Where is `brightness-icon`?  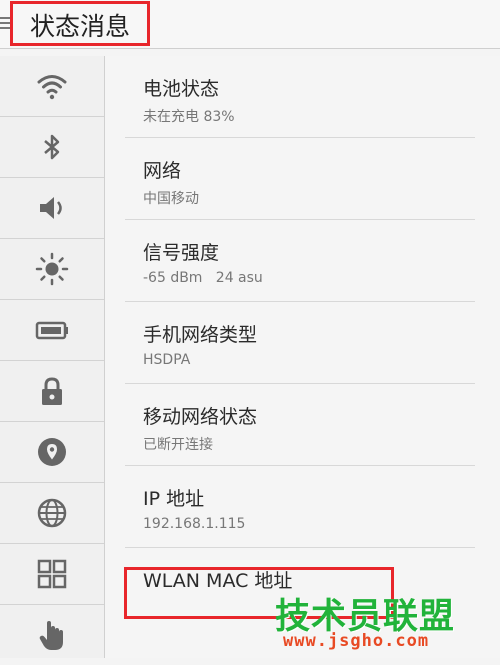 brightness-icon is located at coordinates (52, 269).